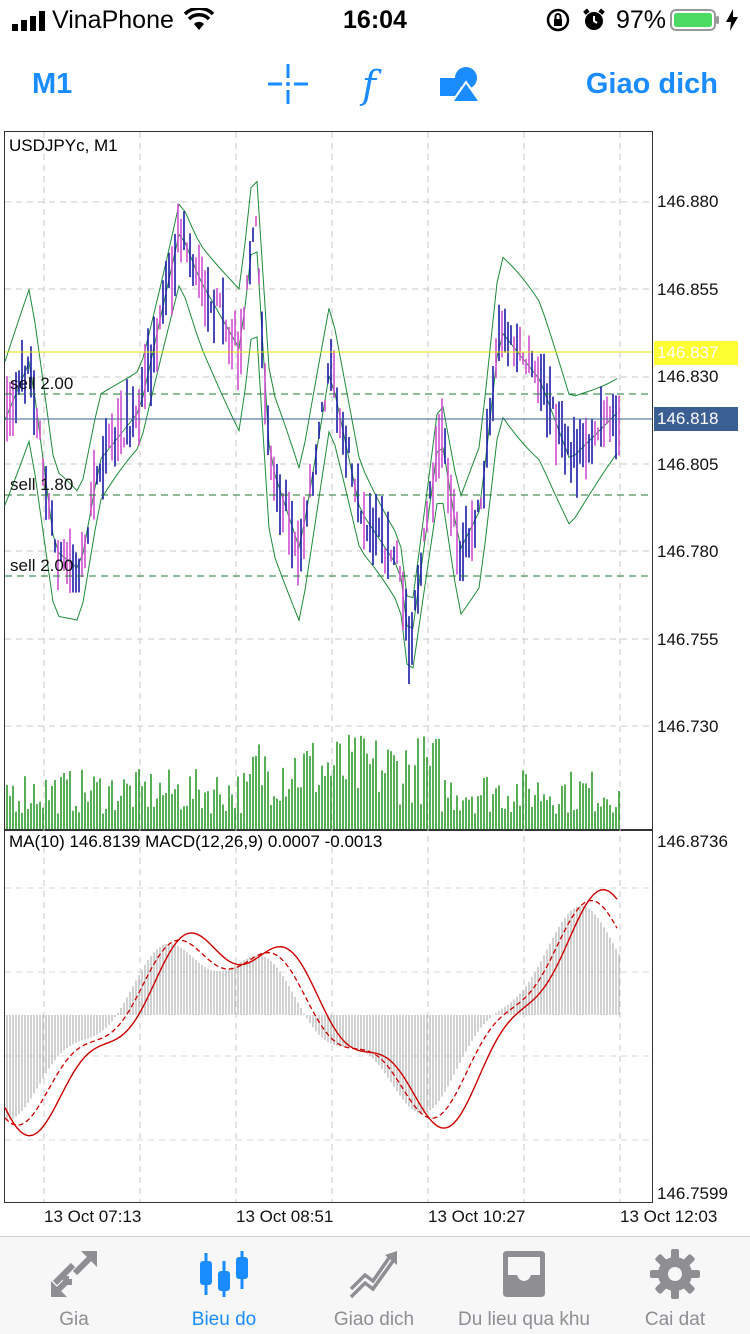 This screenshot has width=750, height=1334. I want to click on price-axis-label: 146.805, so click(688, 464).